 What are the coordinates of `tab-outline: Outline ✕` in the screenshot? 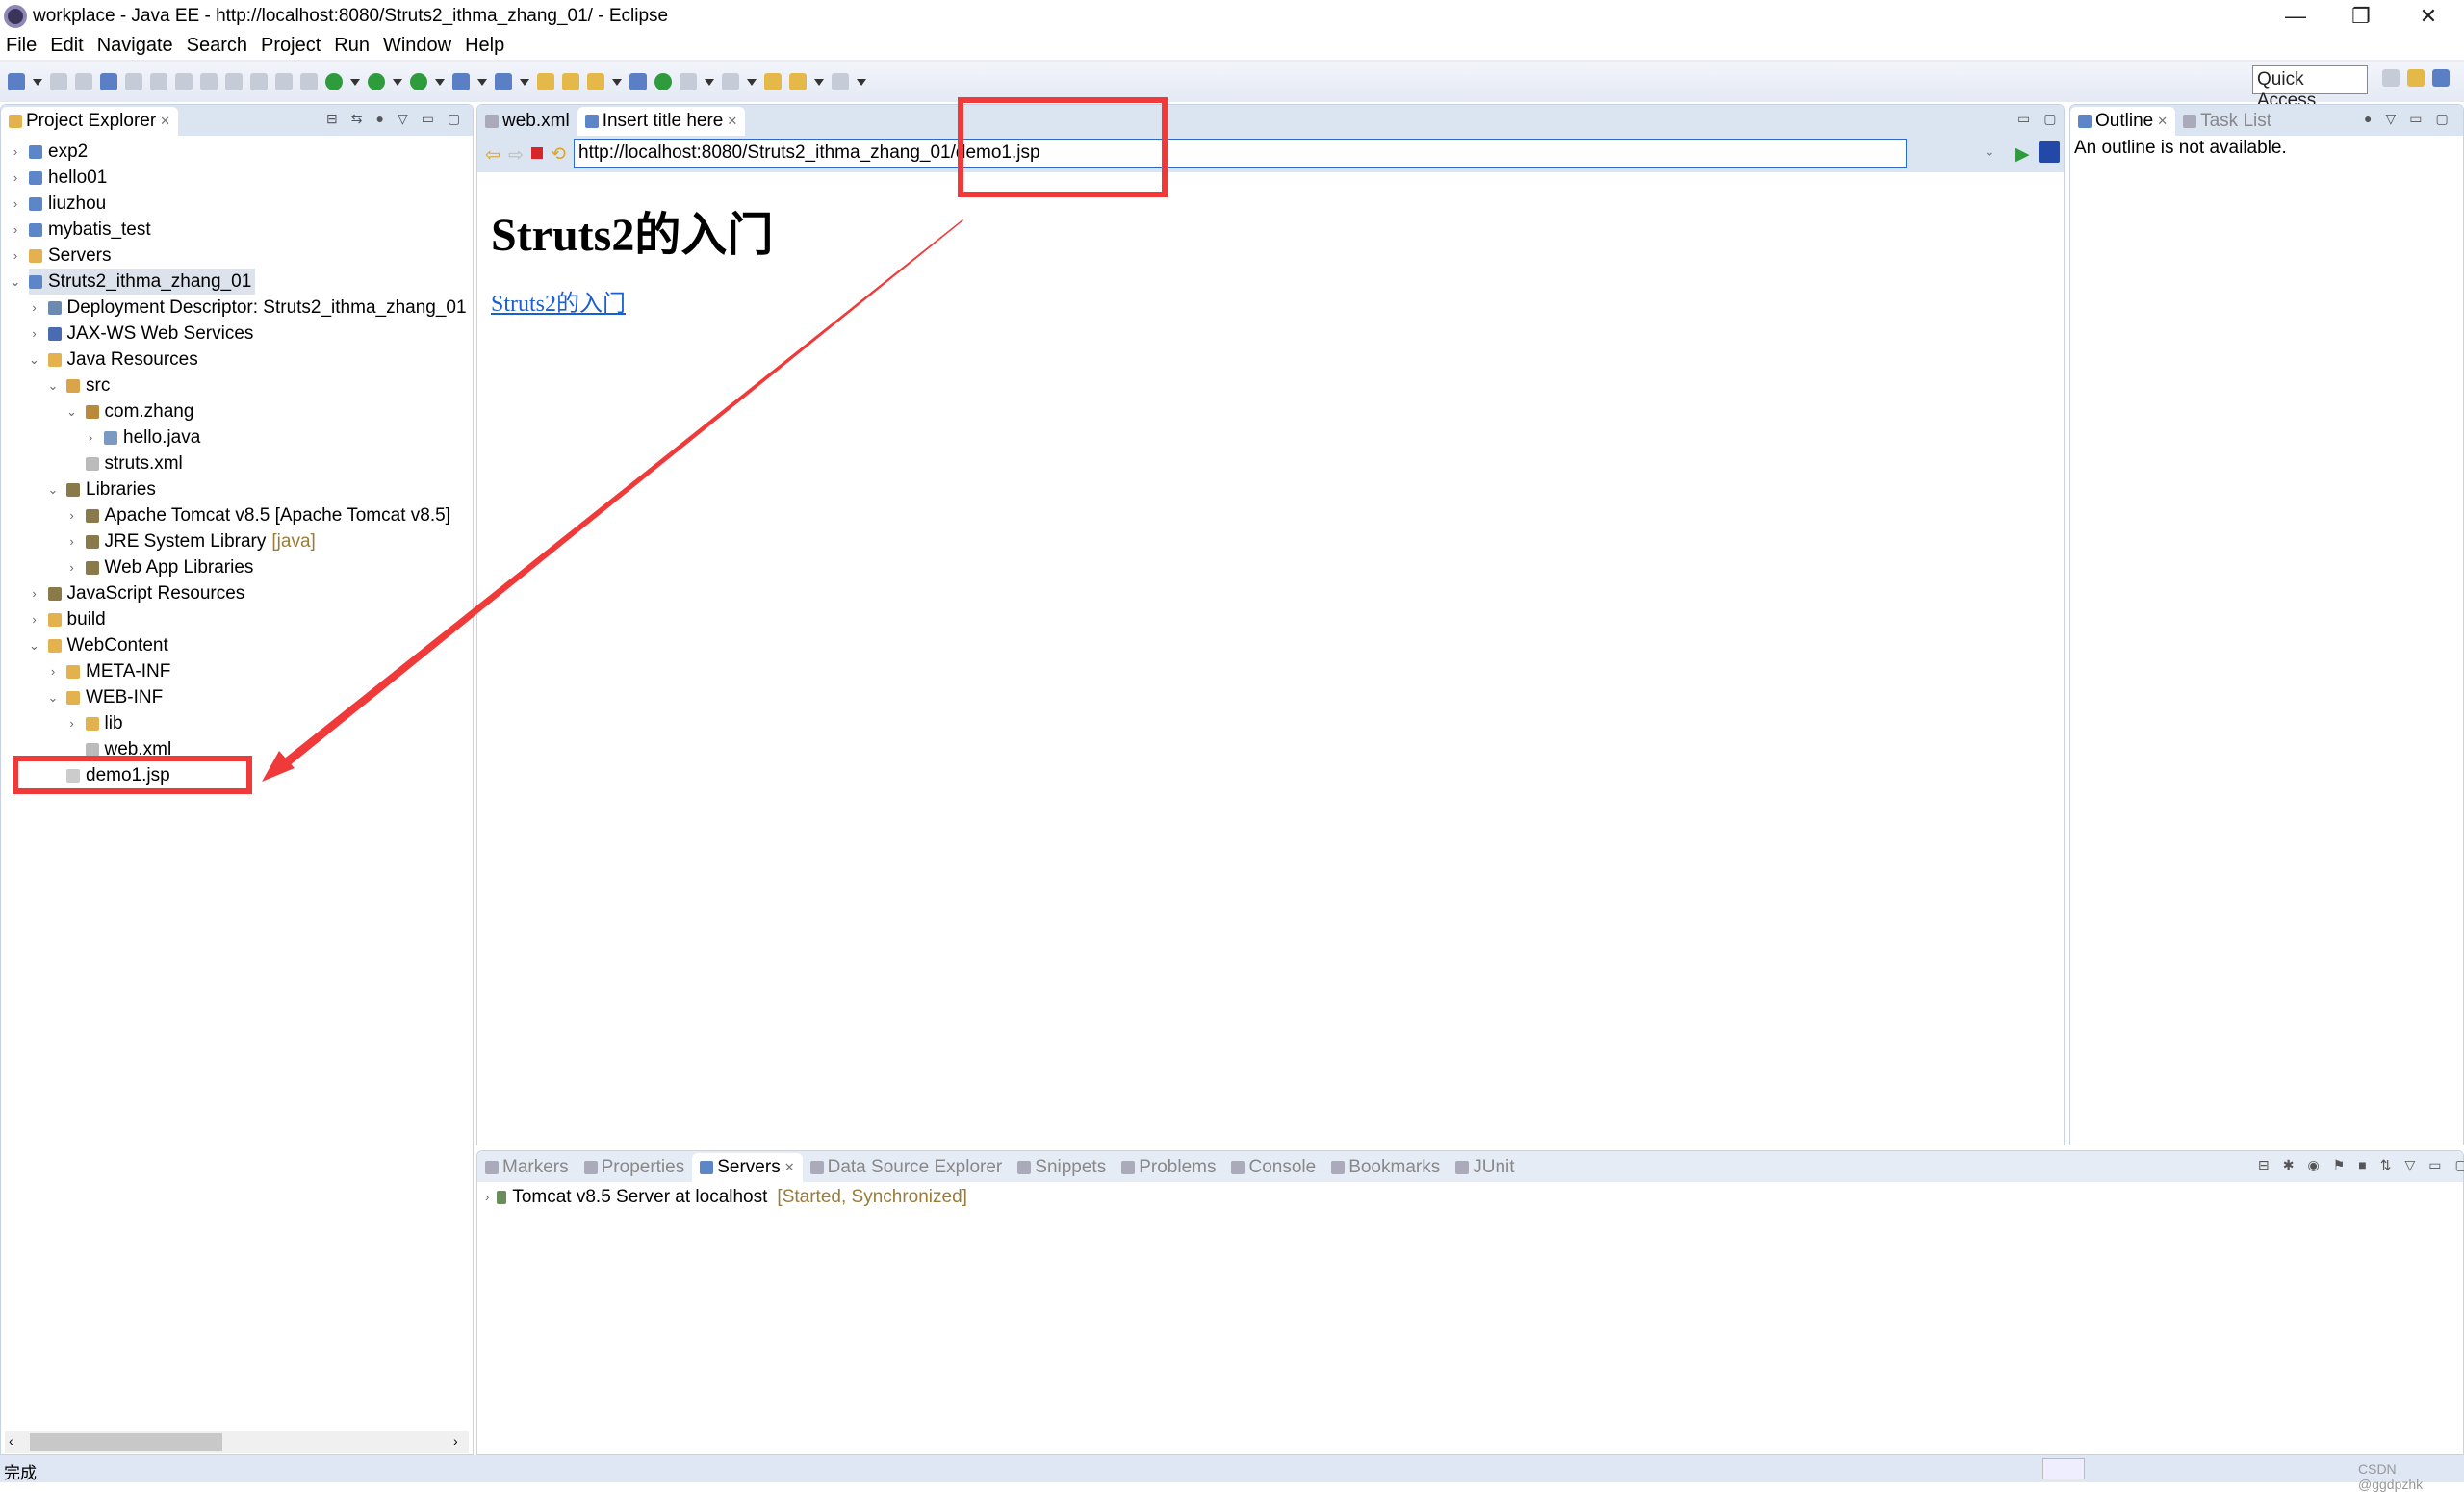 It's located at (2123, 121).